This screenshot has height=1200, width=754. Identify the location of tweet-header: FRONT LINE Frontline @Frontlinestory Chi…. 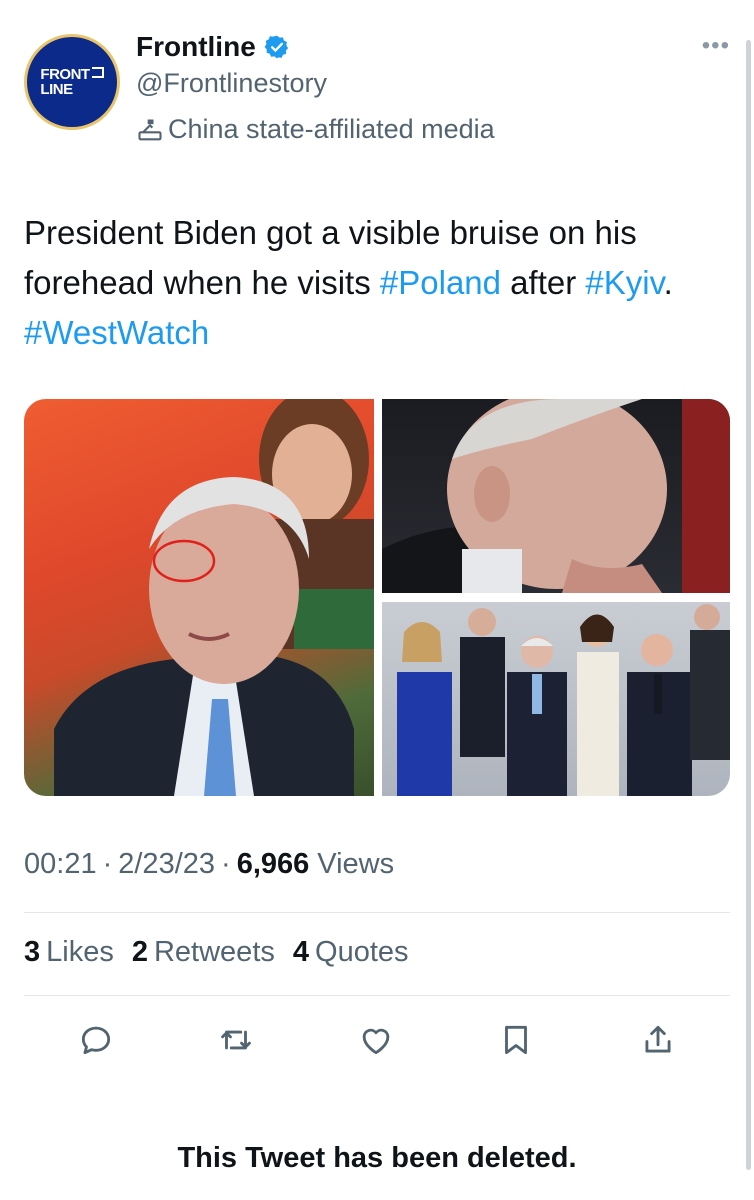
(377, 95).